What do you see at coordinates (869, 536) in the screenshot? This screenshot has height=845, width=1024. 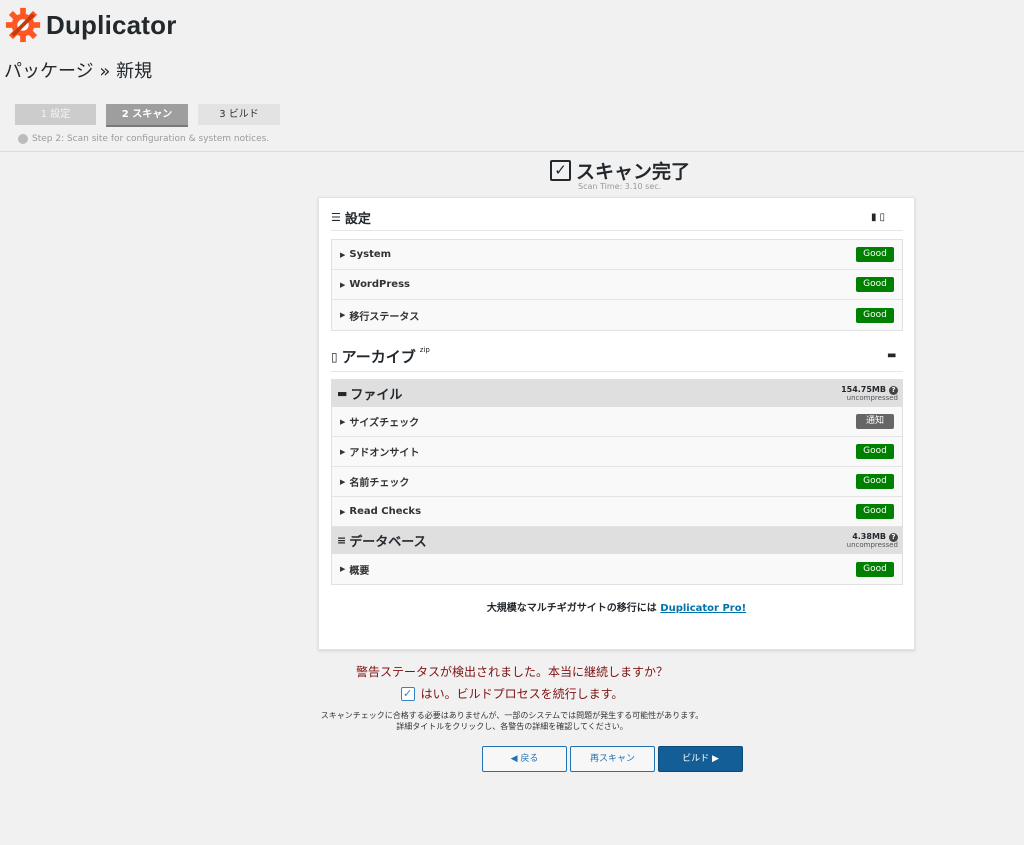 I see `database-size: 4.38MB` at bounding box center [869, 536].